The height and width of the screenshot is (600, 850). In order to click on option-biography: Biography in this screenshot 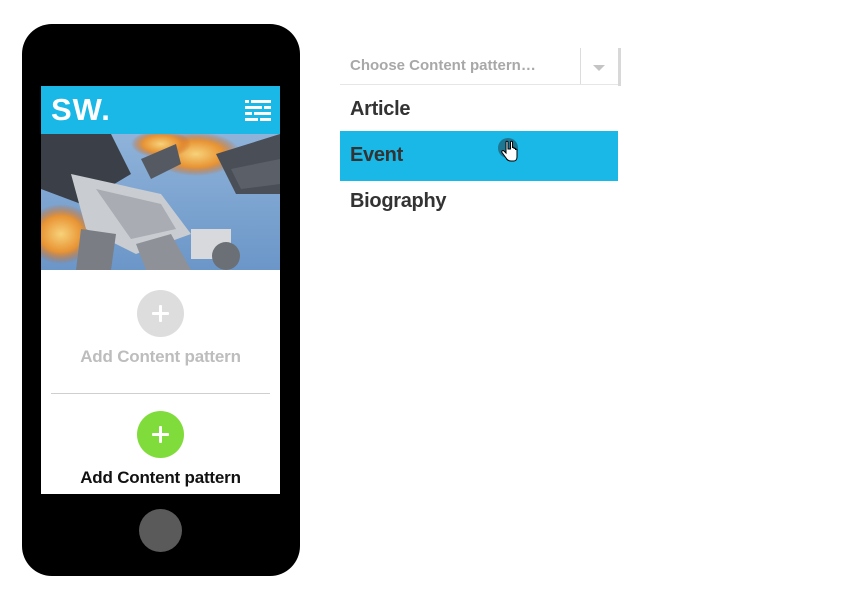, I will do `click(479, 202)`.